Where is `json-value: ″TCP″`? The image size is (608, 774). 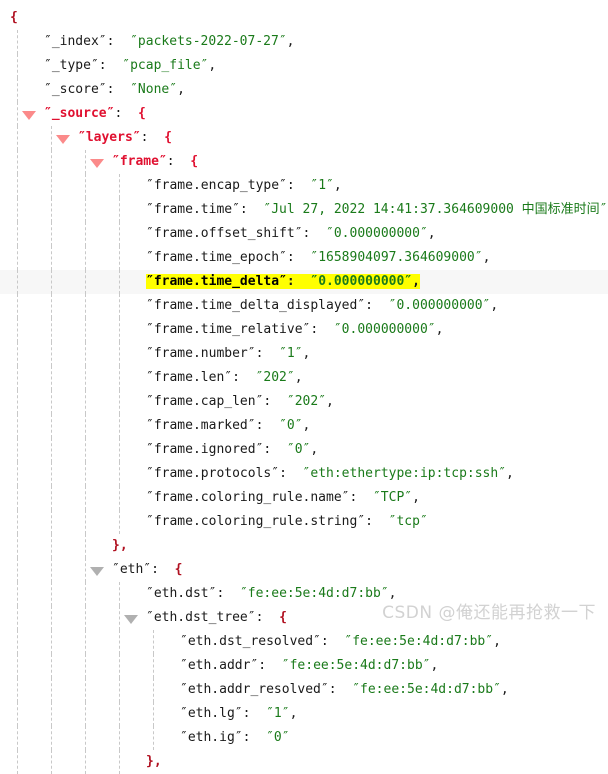
json-value: ″TCP″ is located at coordinates (392, 497).